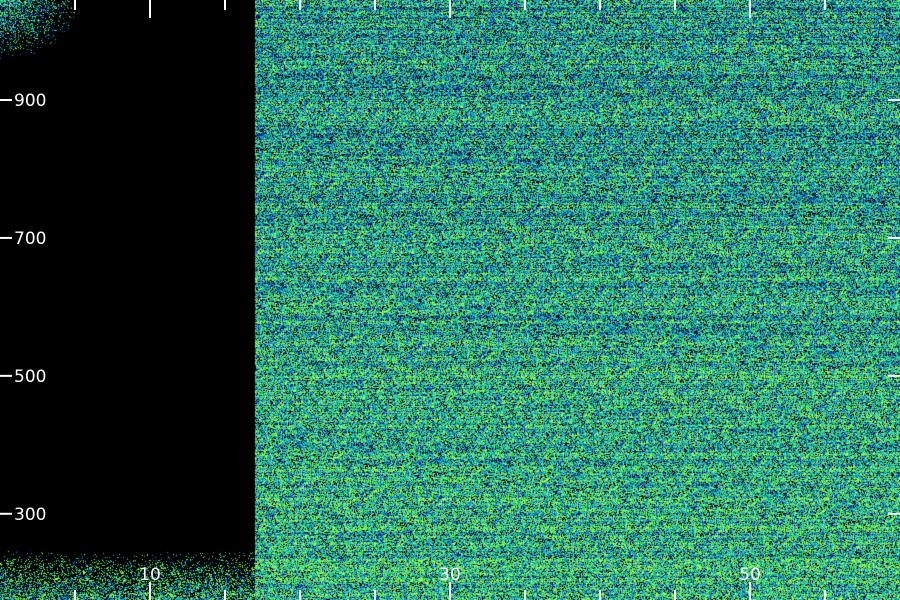 The height and width of the screenshot is (600, 900). Describe the element at coordinates (30, 515) in the screenshot. I see `y-tick-label: 300` at that location.